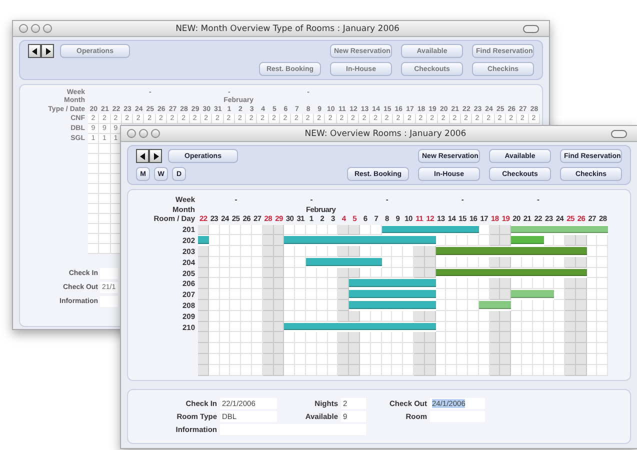 This screenshot has width=637, height=450. What do you see at coordinates (287, 29) in the screenshot?
I see `window-title: NEW: Month Overview Type of Rooms : January 2006` at bounding box center [287, 29].